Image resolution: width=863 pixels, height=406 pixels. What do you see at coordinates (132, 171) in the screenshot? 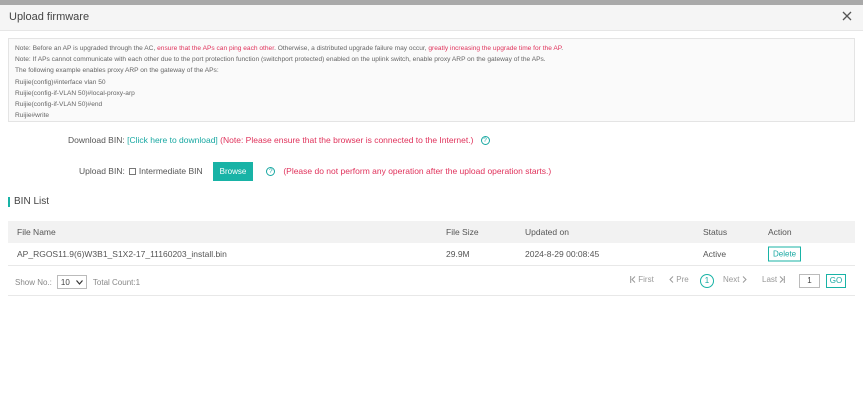
I see `intermediate-bin-checkbox` at bounding box center [132, 171].